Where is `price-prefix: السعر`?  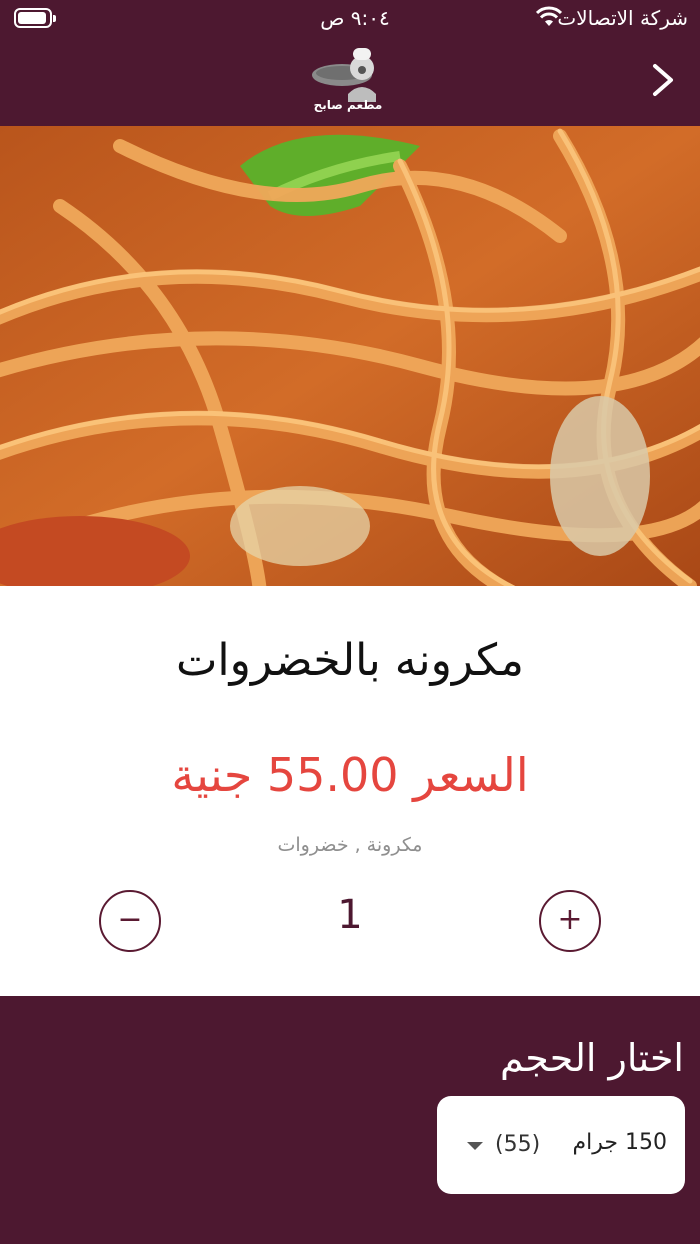 price-prefix: السعر is located at coordinates (471, 775).